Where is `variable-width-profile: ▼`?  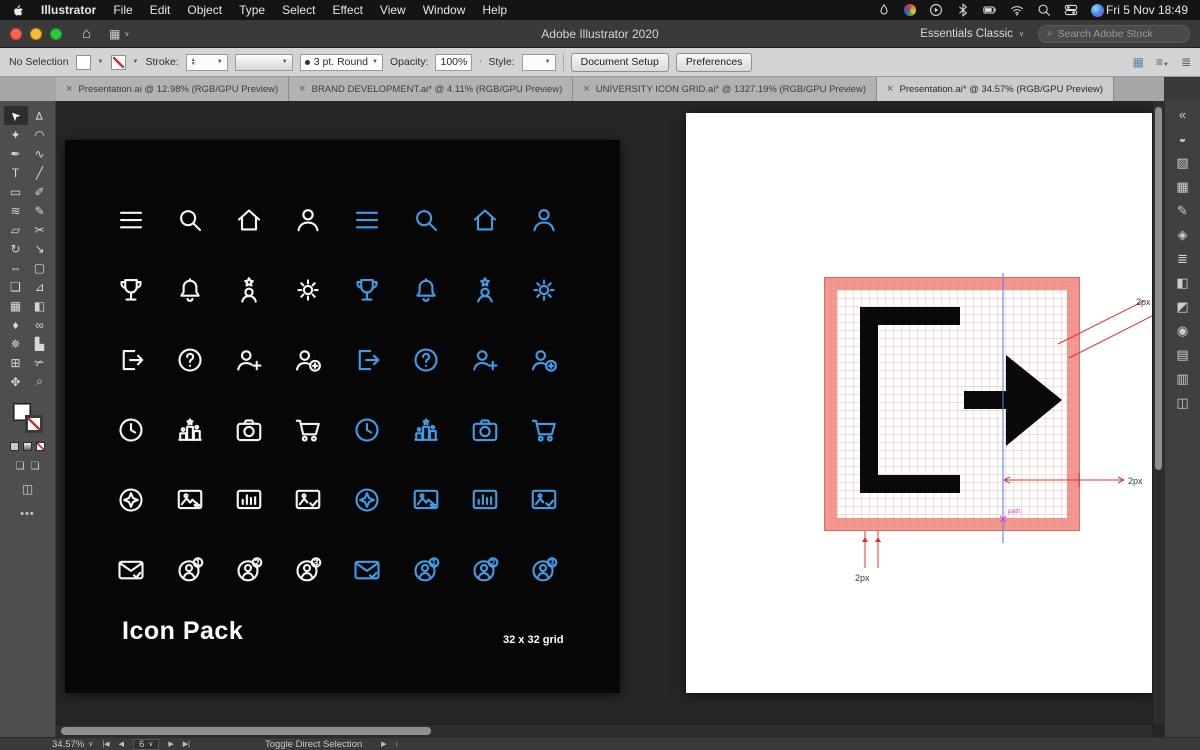
variable-width-profile: ▼ is located at coordinates (263, 62).